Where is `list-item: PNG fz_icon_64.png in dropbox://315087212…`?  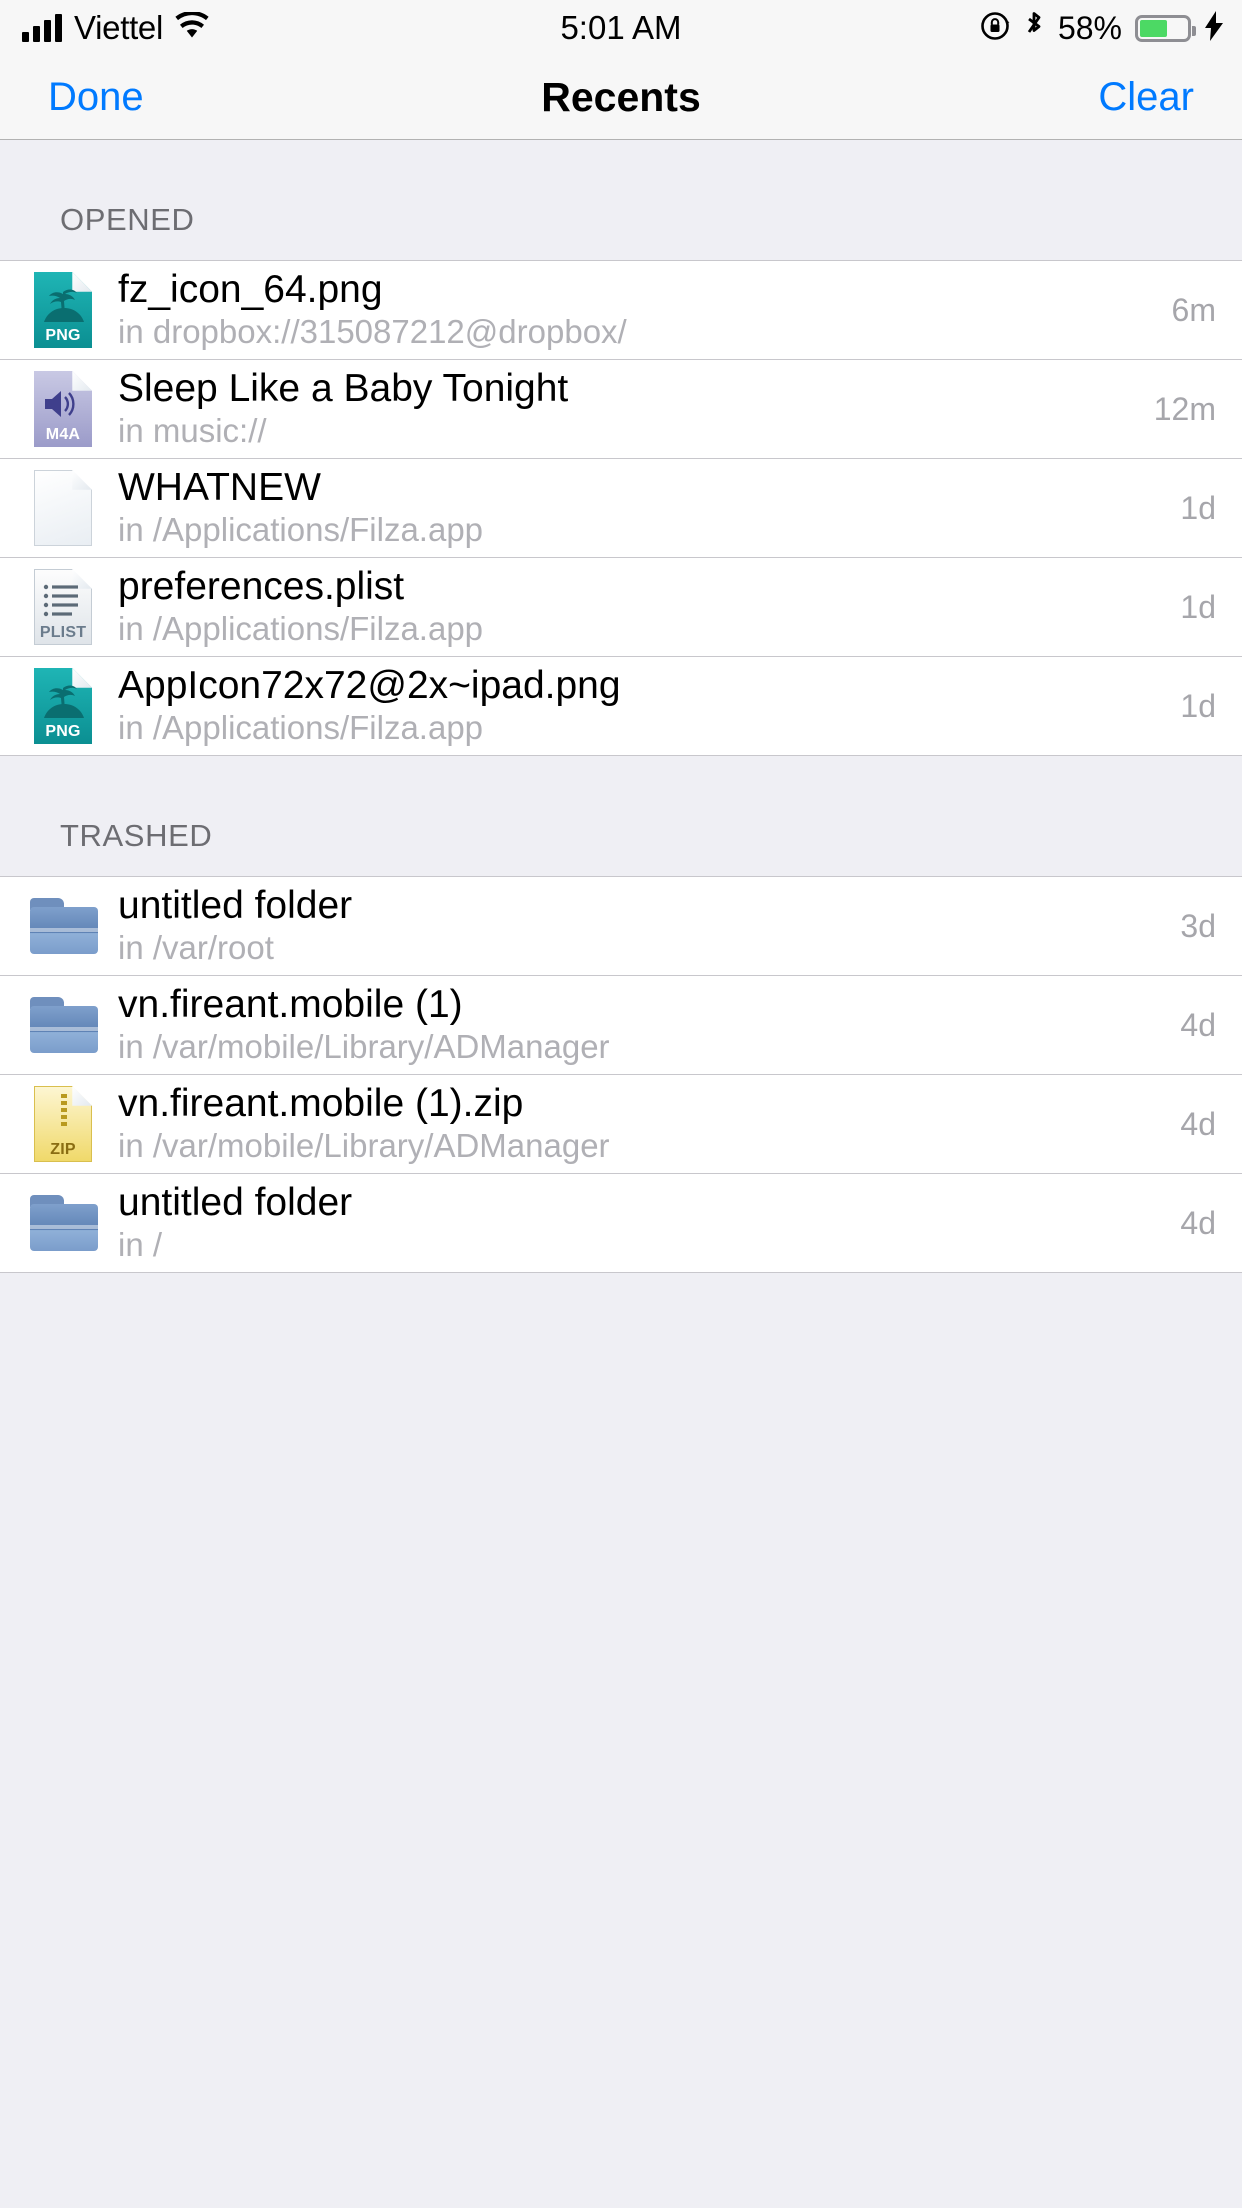 list-item: PNG fz_icon_64.png in dropbox://315087212… is located at coordinates (621, 310).